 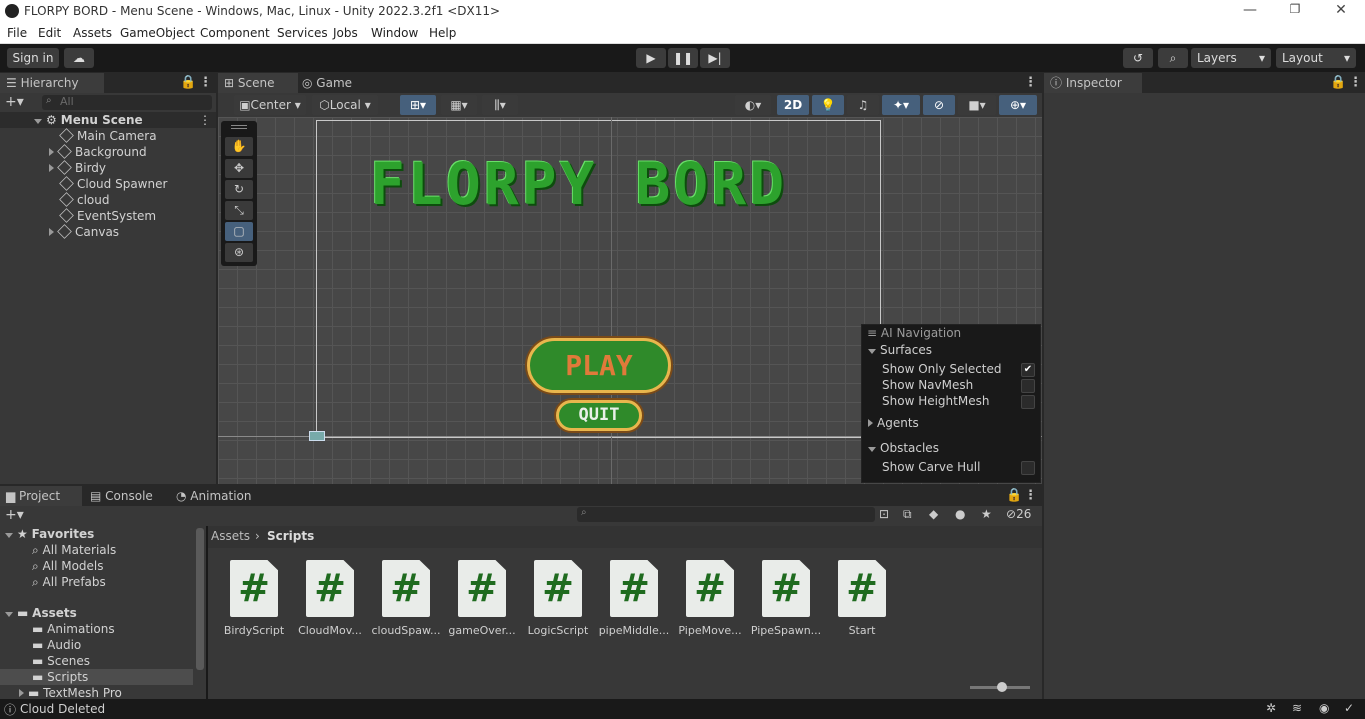 I want to click on tab-hierarchy: ☰ Hierarchy, so click(x=52, y=83).